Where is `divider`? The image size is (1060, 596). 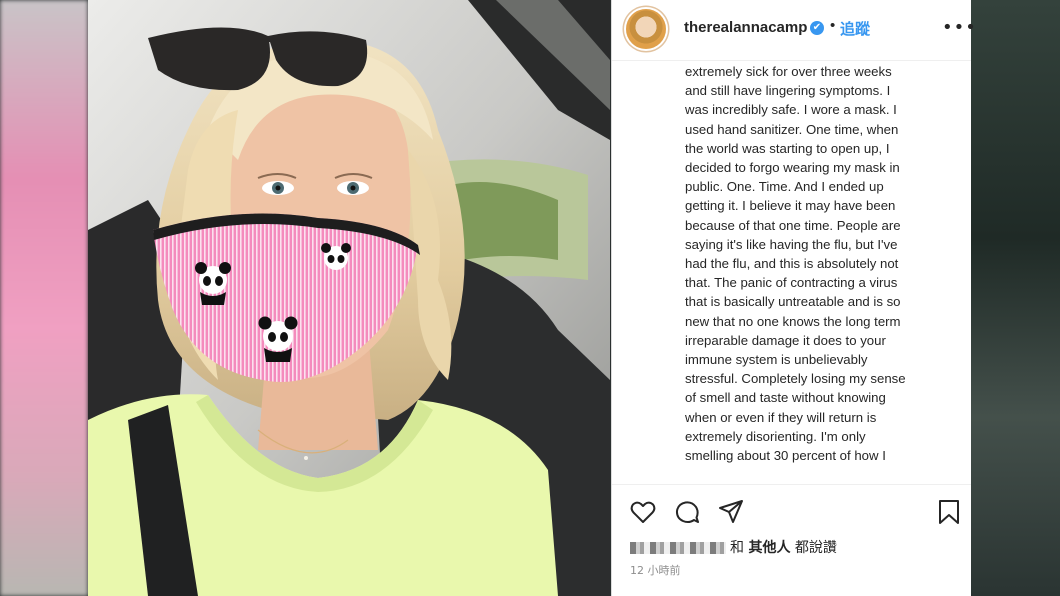 divider is located at coordinates (791, 484).